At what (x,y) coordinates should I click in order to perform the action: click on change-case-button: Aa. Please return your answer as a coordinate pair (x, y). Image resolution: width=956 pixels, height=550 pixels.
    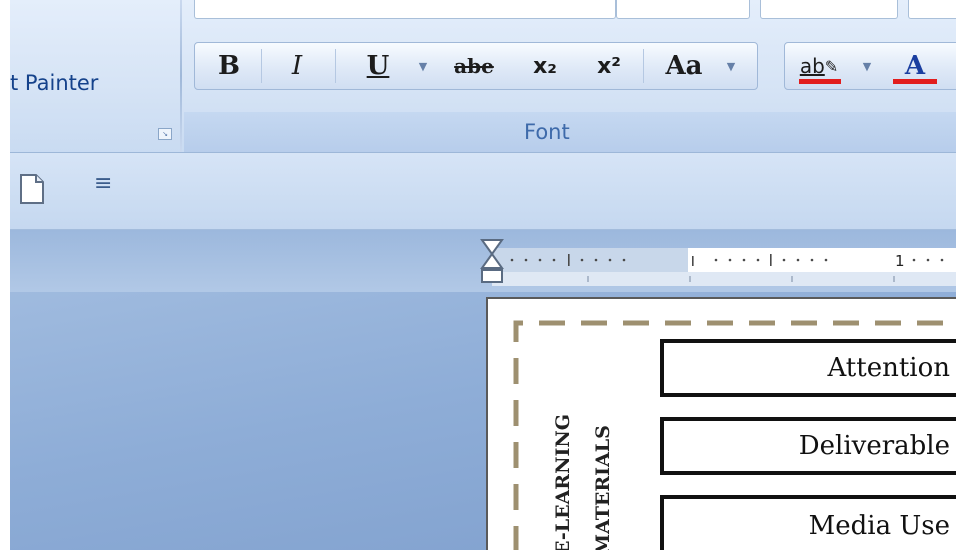
    Looking at the image, I should click on (684, 66).